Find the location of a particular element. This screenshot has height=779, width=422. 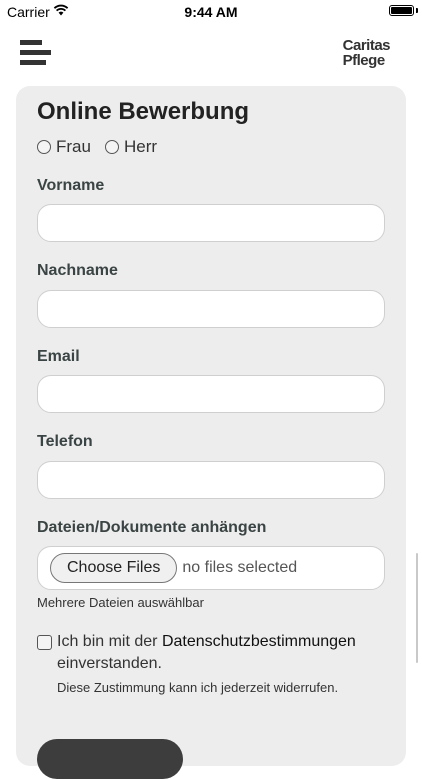

attachments-label: Dateien/Dokumente anhängen is located at coordinates (152, 527).